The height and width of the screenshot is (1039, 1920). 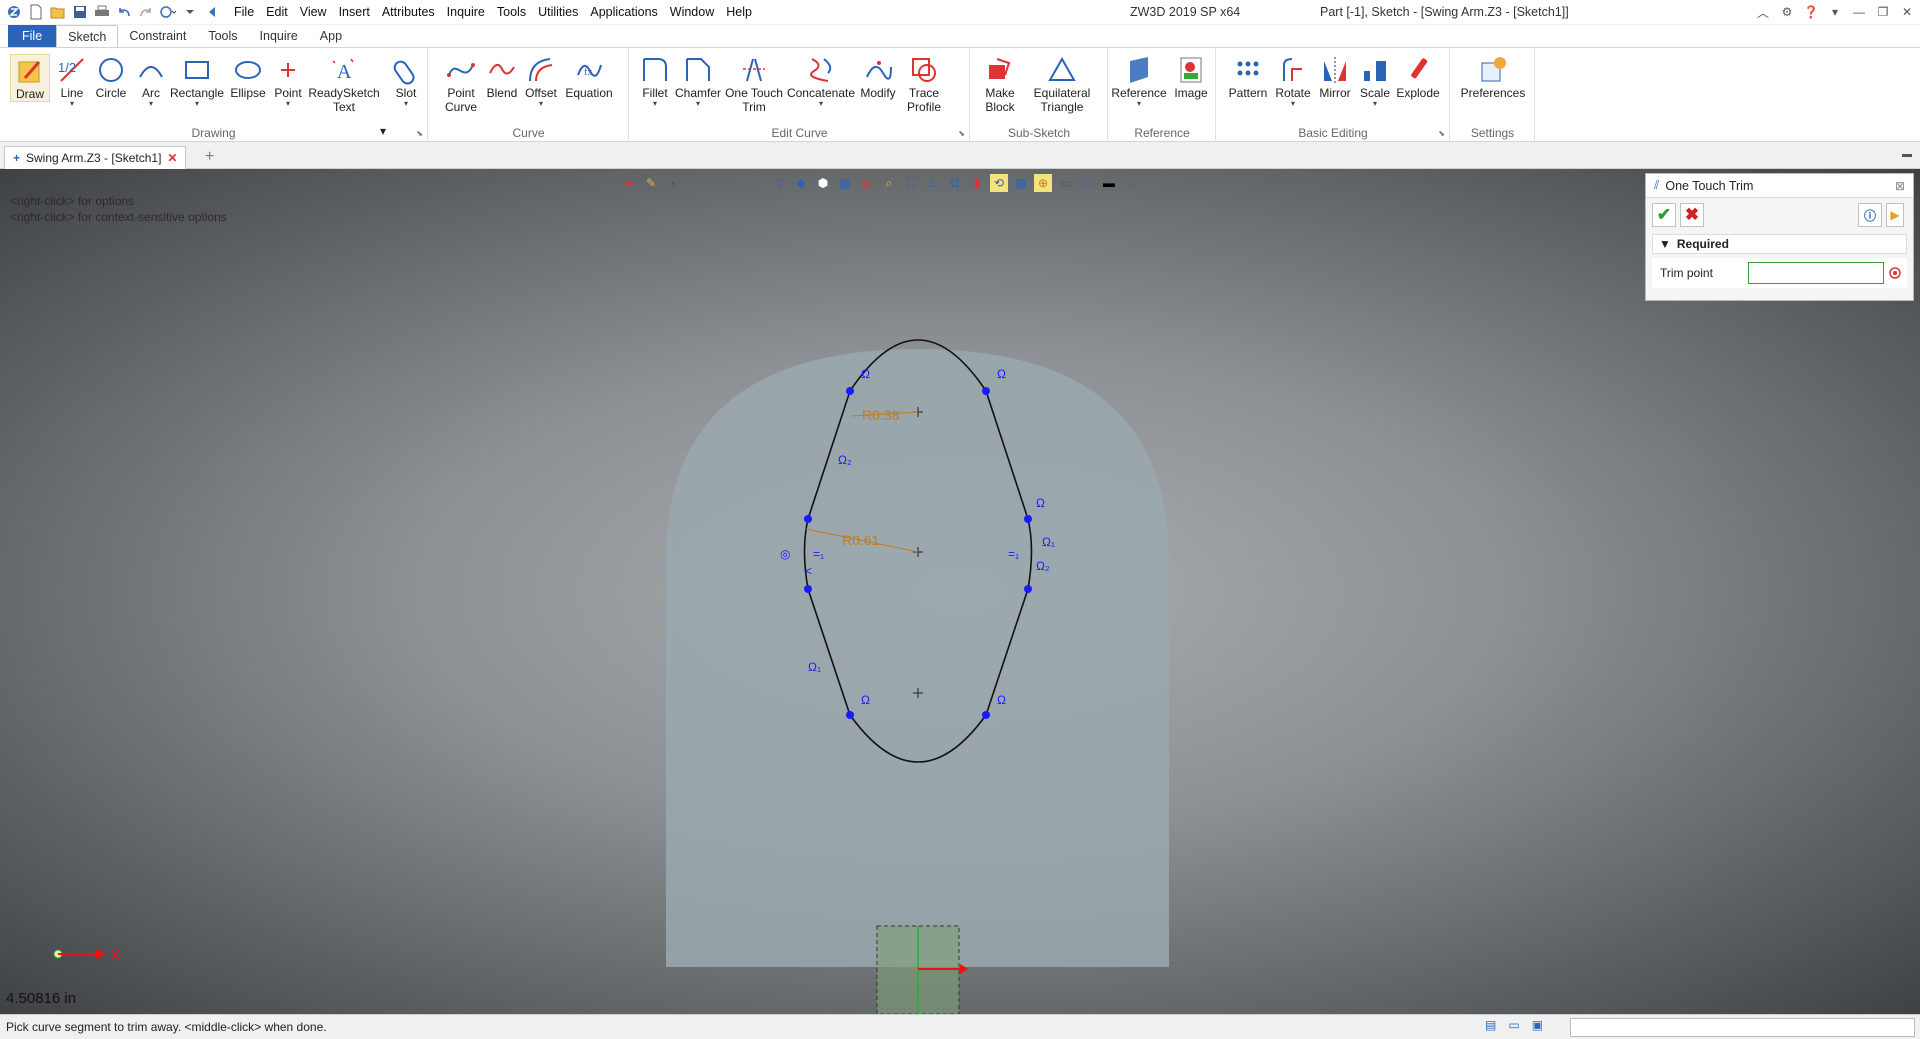 What do you see at coordinates (277, 12) in the screenshot?
I see `menu-edit: Edit` at bounding box center [277, 12].